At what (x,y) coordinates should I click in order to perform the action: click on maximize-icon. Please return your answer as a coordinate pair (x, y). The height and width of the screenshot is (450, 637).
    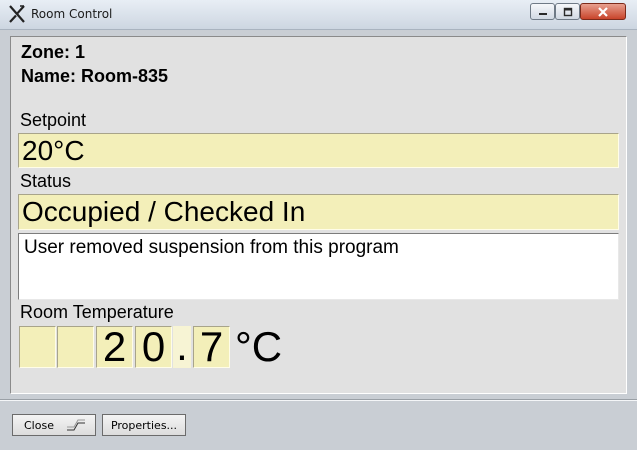
    Looking at the image, I should click on (567, 11).